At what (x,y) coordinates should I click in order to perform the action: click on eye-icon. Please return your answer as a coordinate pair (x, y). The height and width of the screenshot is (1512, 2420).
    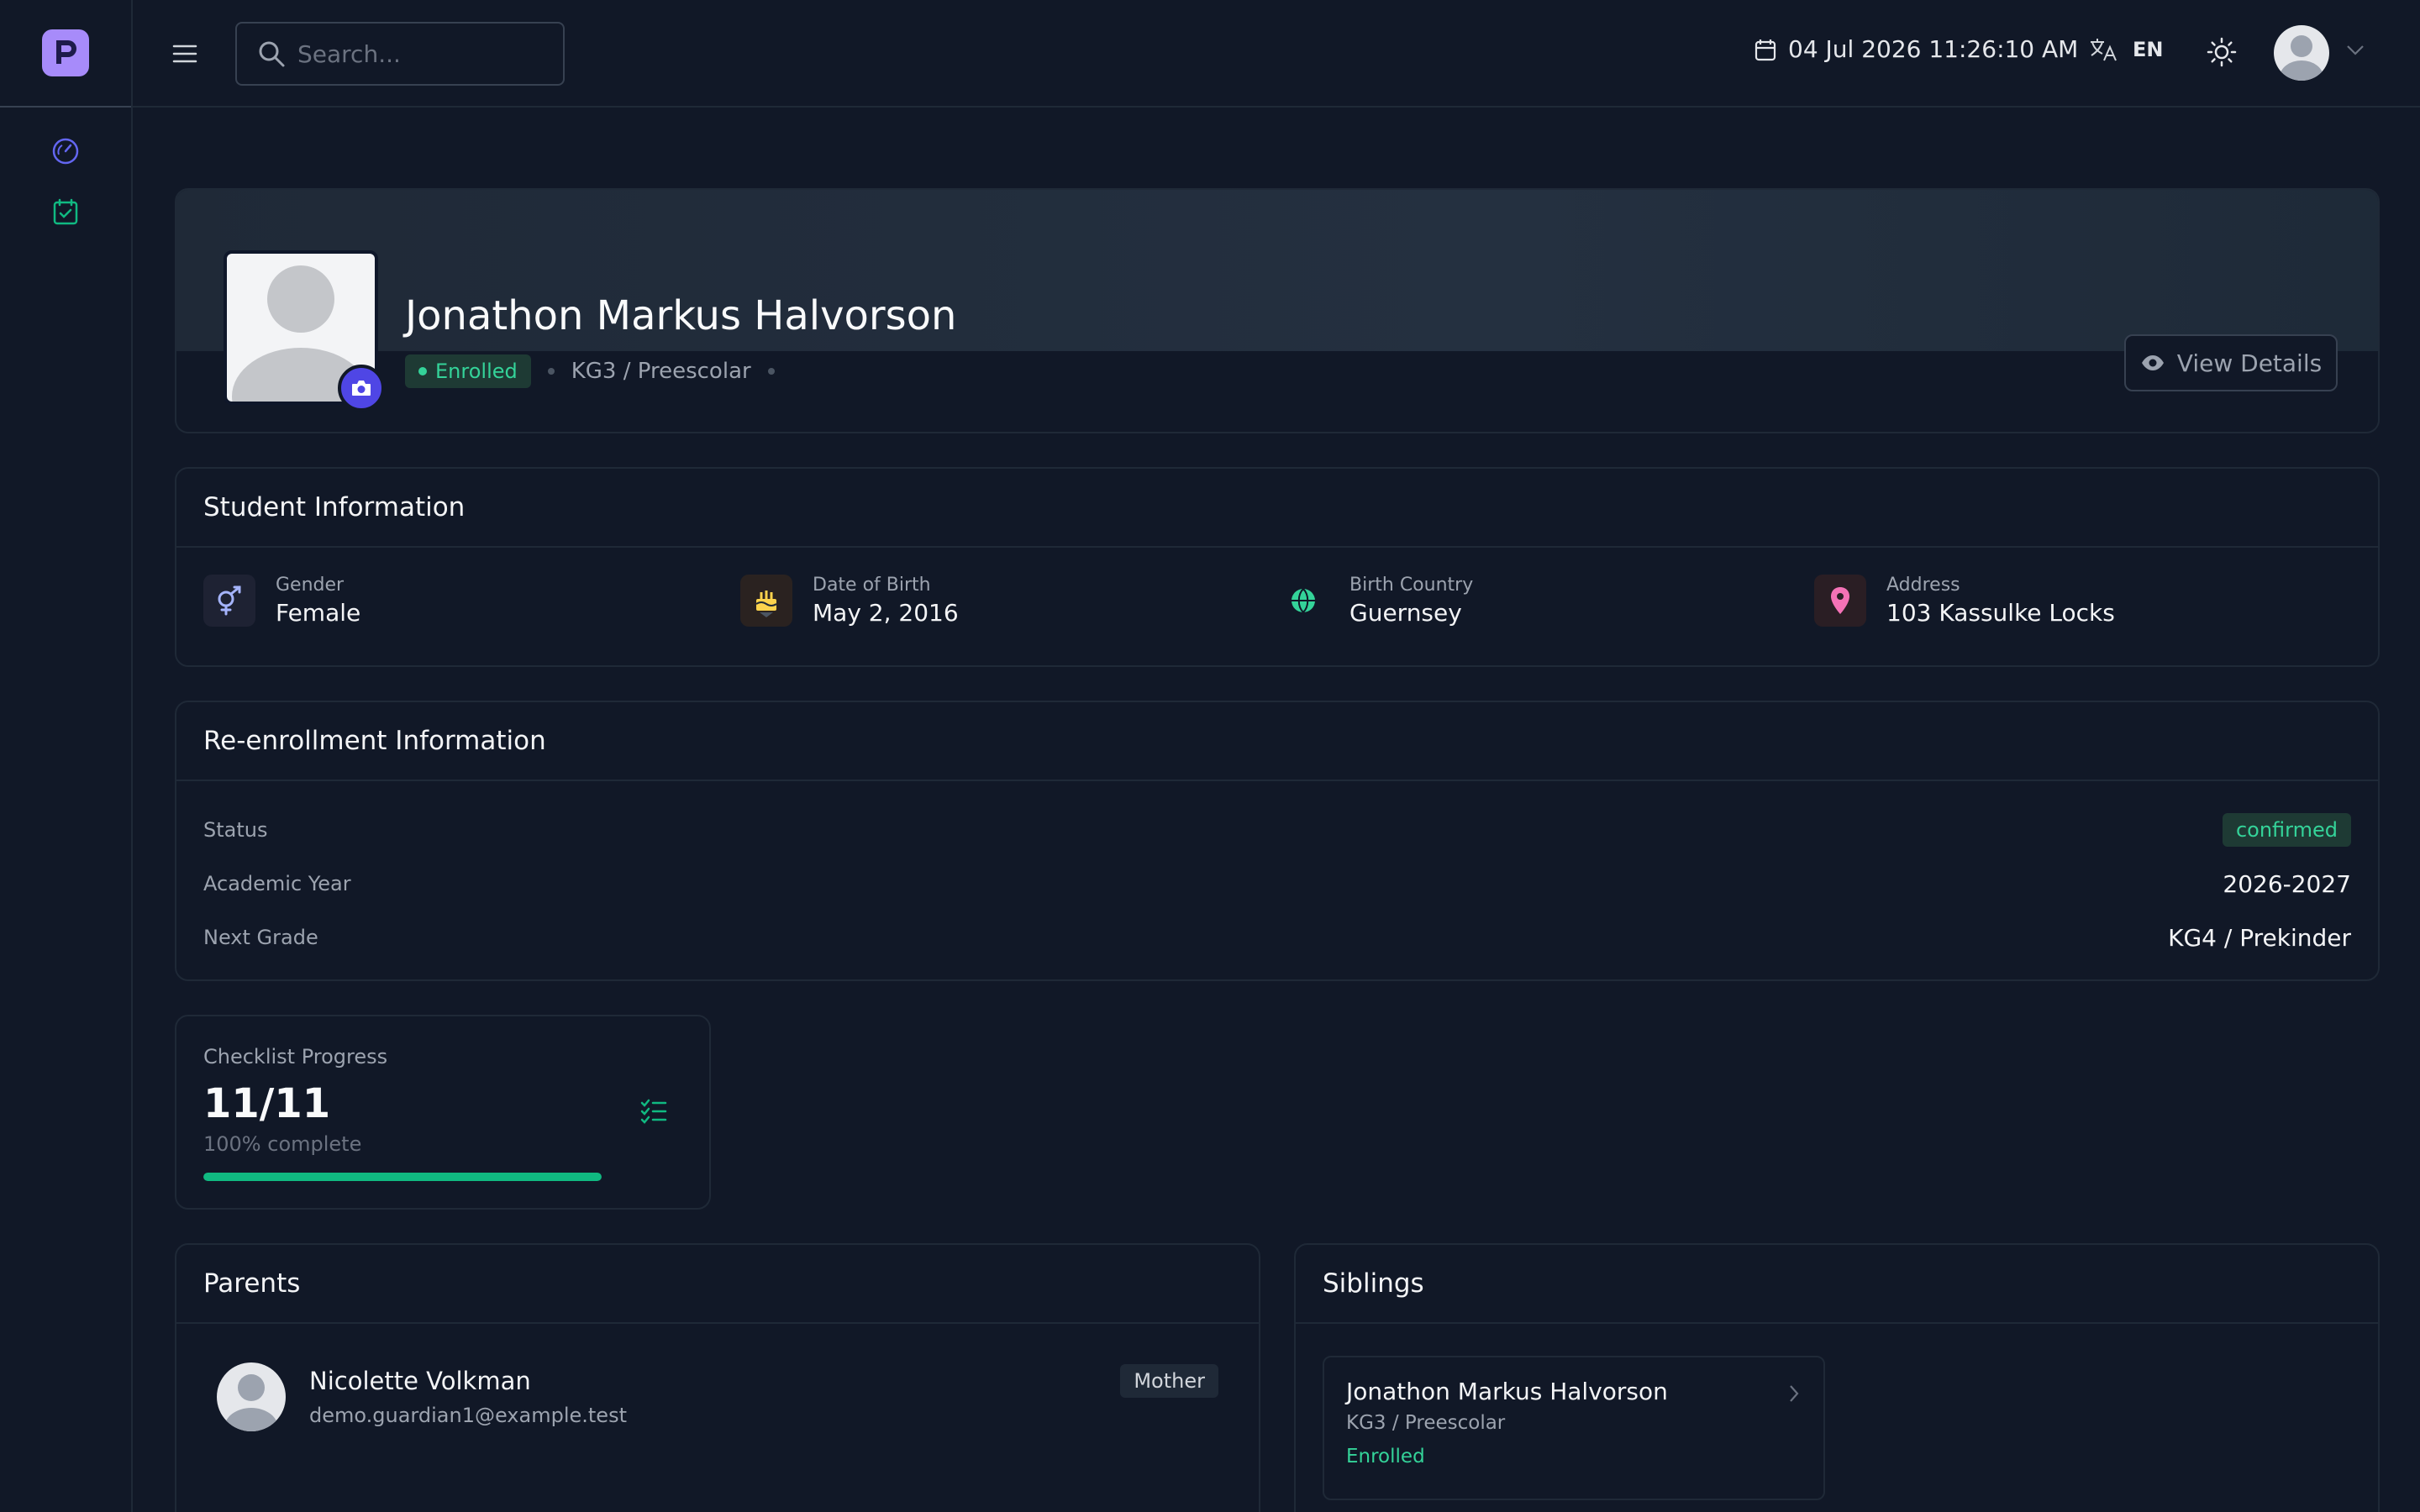
    Looking at the image, I should click on (2152, 362).